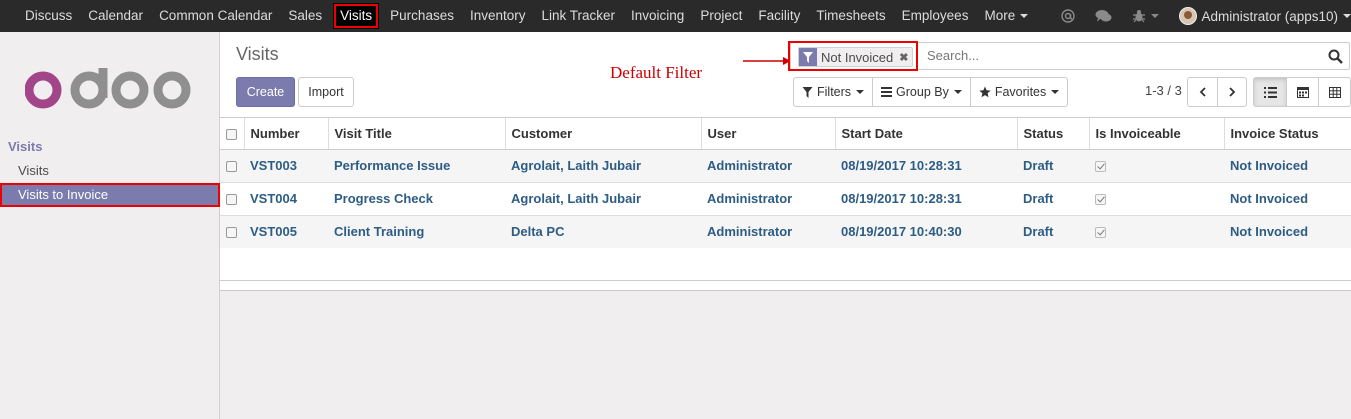  What do you see at coordinates (1287, 165) in the screenshot?
I see `cell-invoice-status: Not Invoiced` at bounding box center [1287, 165].